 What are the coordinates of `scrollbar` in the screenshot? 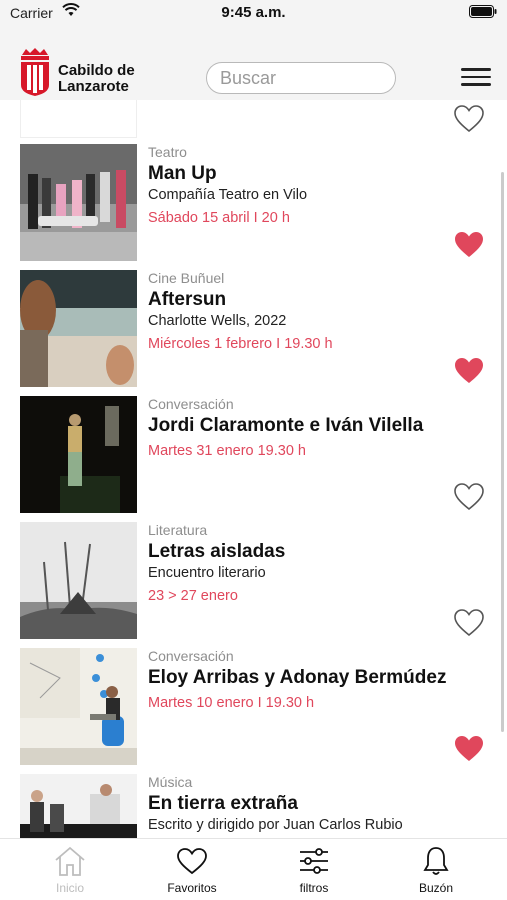 It's located at (502, 452).